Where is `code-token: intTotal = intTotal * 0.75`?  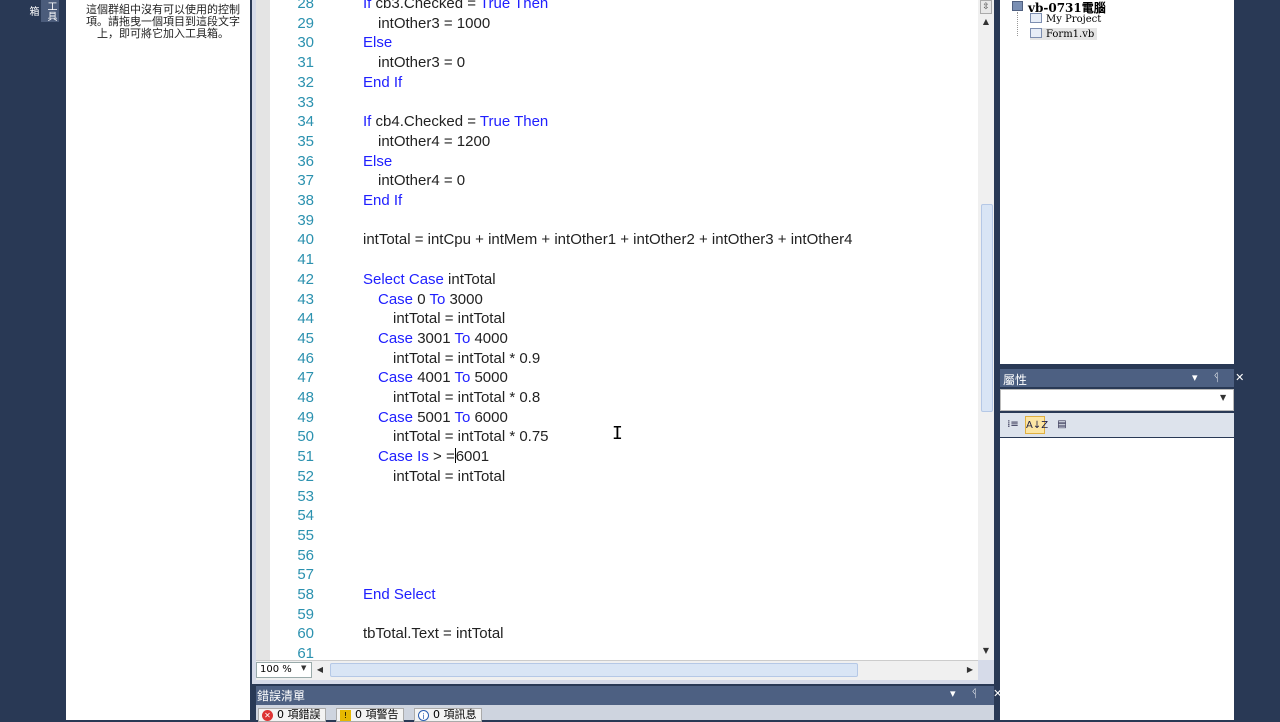 code-token: intTotal = intTotal * 0.75 is located at coordinates (471, 437).